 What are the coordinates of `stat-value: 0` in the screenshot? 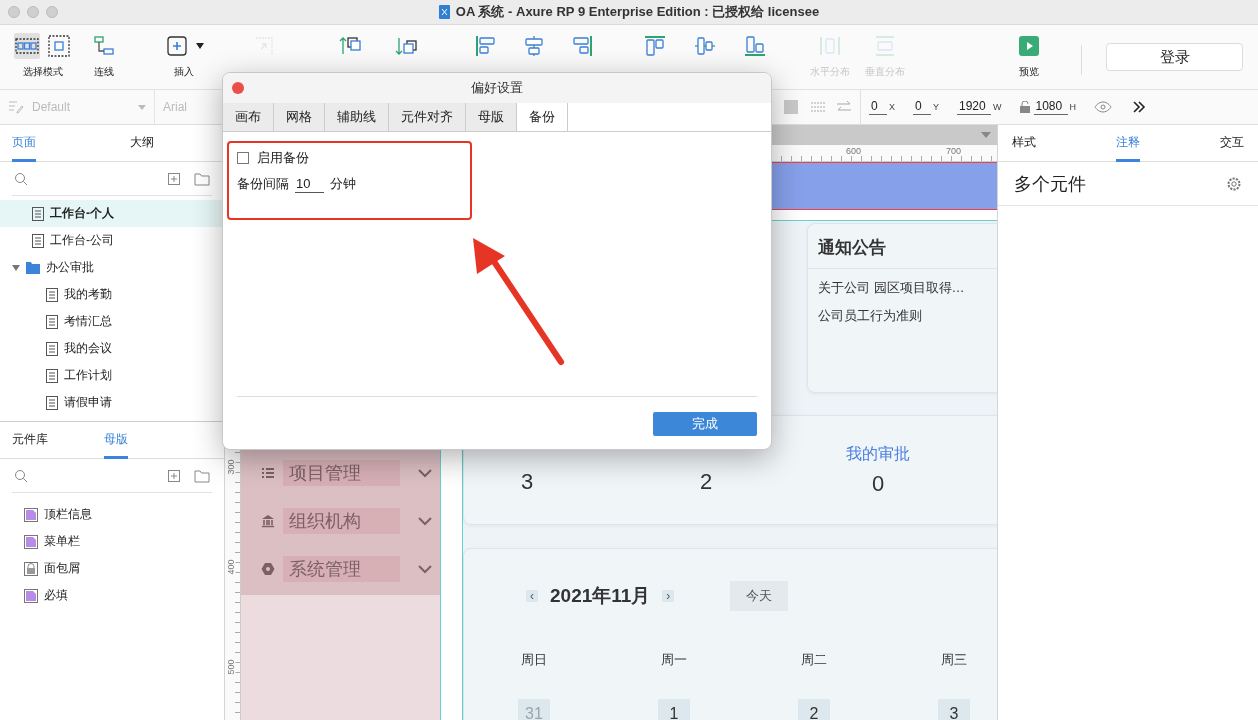 It's located at (878, 484).